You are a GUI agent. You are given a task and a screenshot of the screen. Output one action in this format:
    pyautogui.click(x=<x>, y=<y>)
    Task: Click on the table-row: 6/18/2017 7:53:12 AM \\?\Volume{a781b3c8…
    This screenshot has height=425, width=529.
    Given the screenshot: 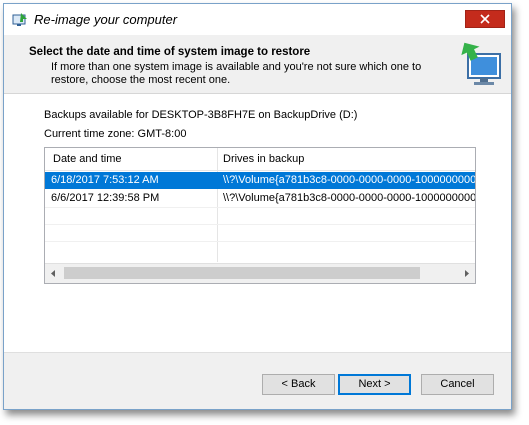 What is the action you would take?
    pyautogui.click(x=260, y=180)
    